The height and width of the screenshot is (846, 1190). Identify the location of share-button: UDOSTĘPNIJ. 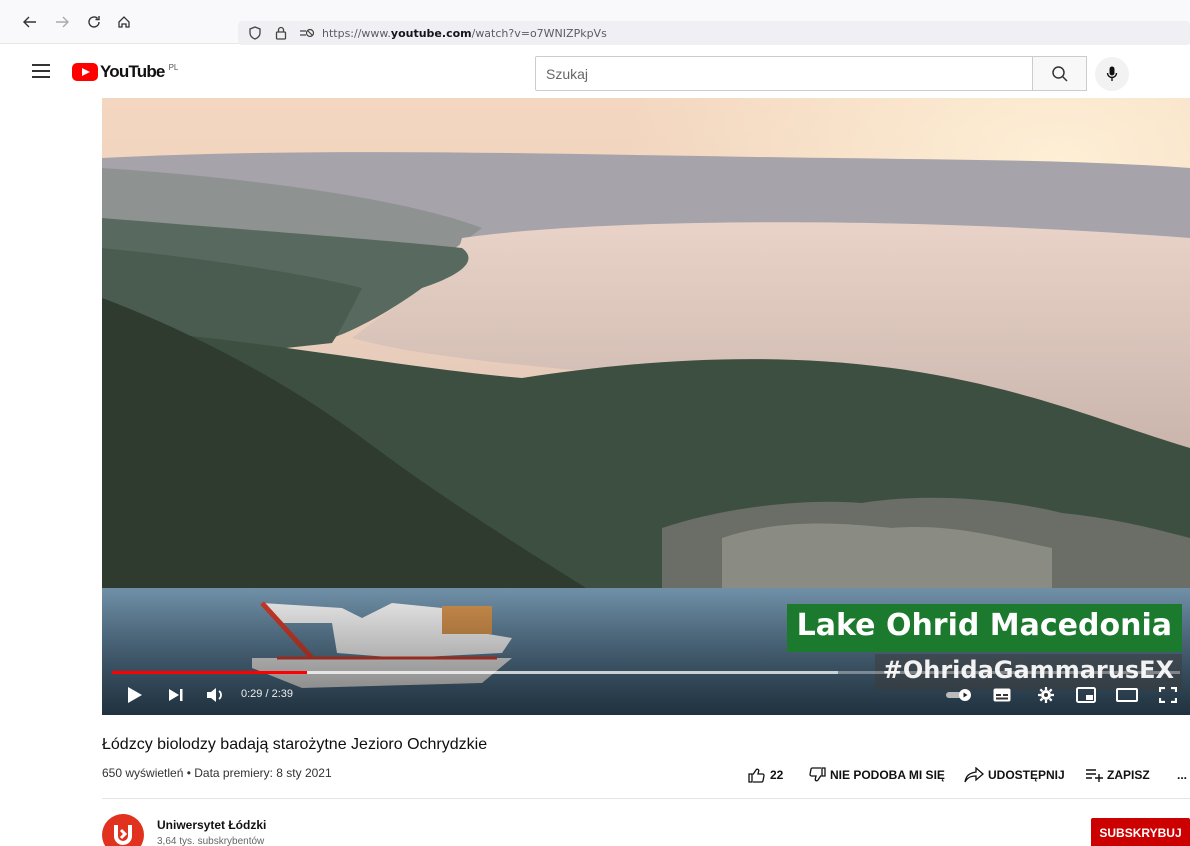
(1014, 775).